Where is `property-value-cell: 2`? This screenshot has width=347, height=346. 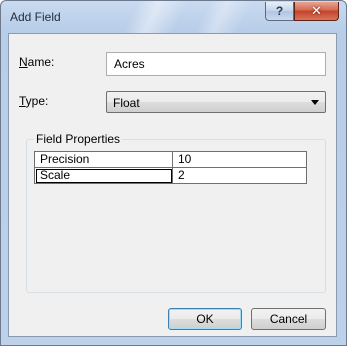
property-value-cell: 2 is located at coordinates (239, 175).